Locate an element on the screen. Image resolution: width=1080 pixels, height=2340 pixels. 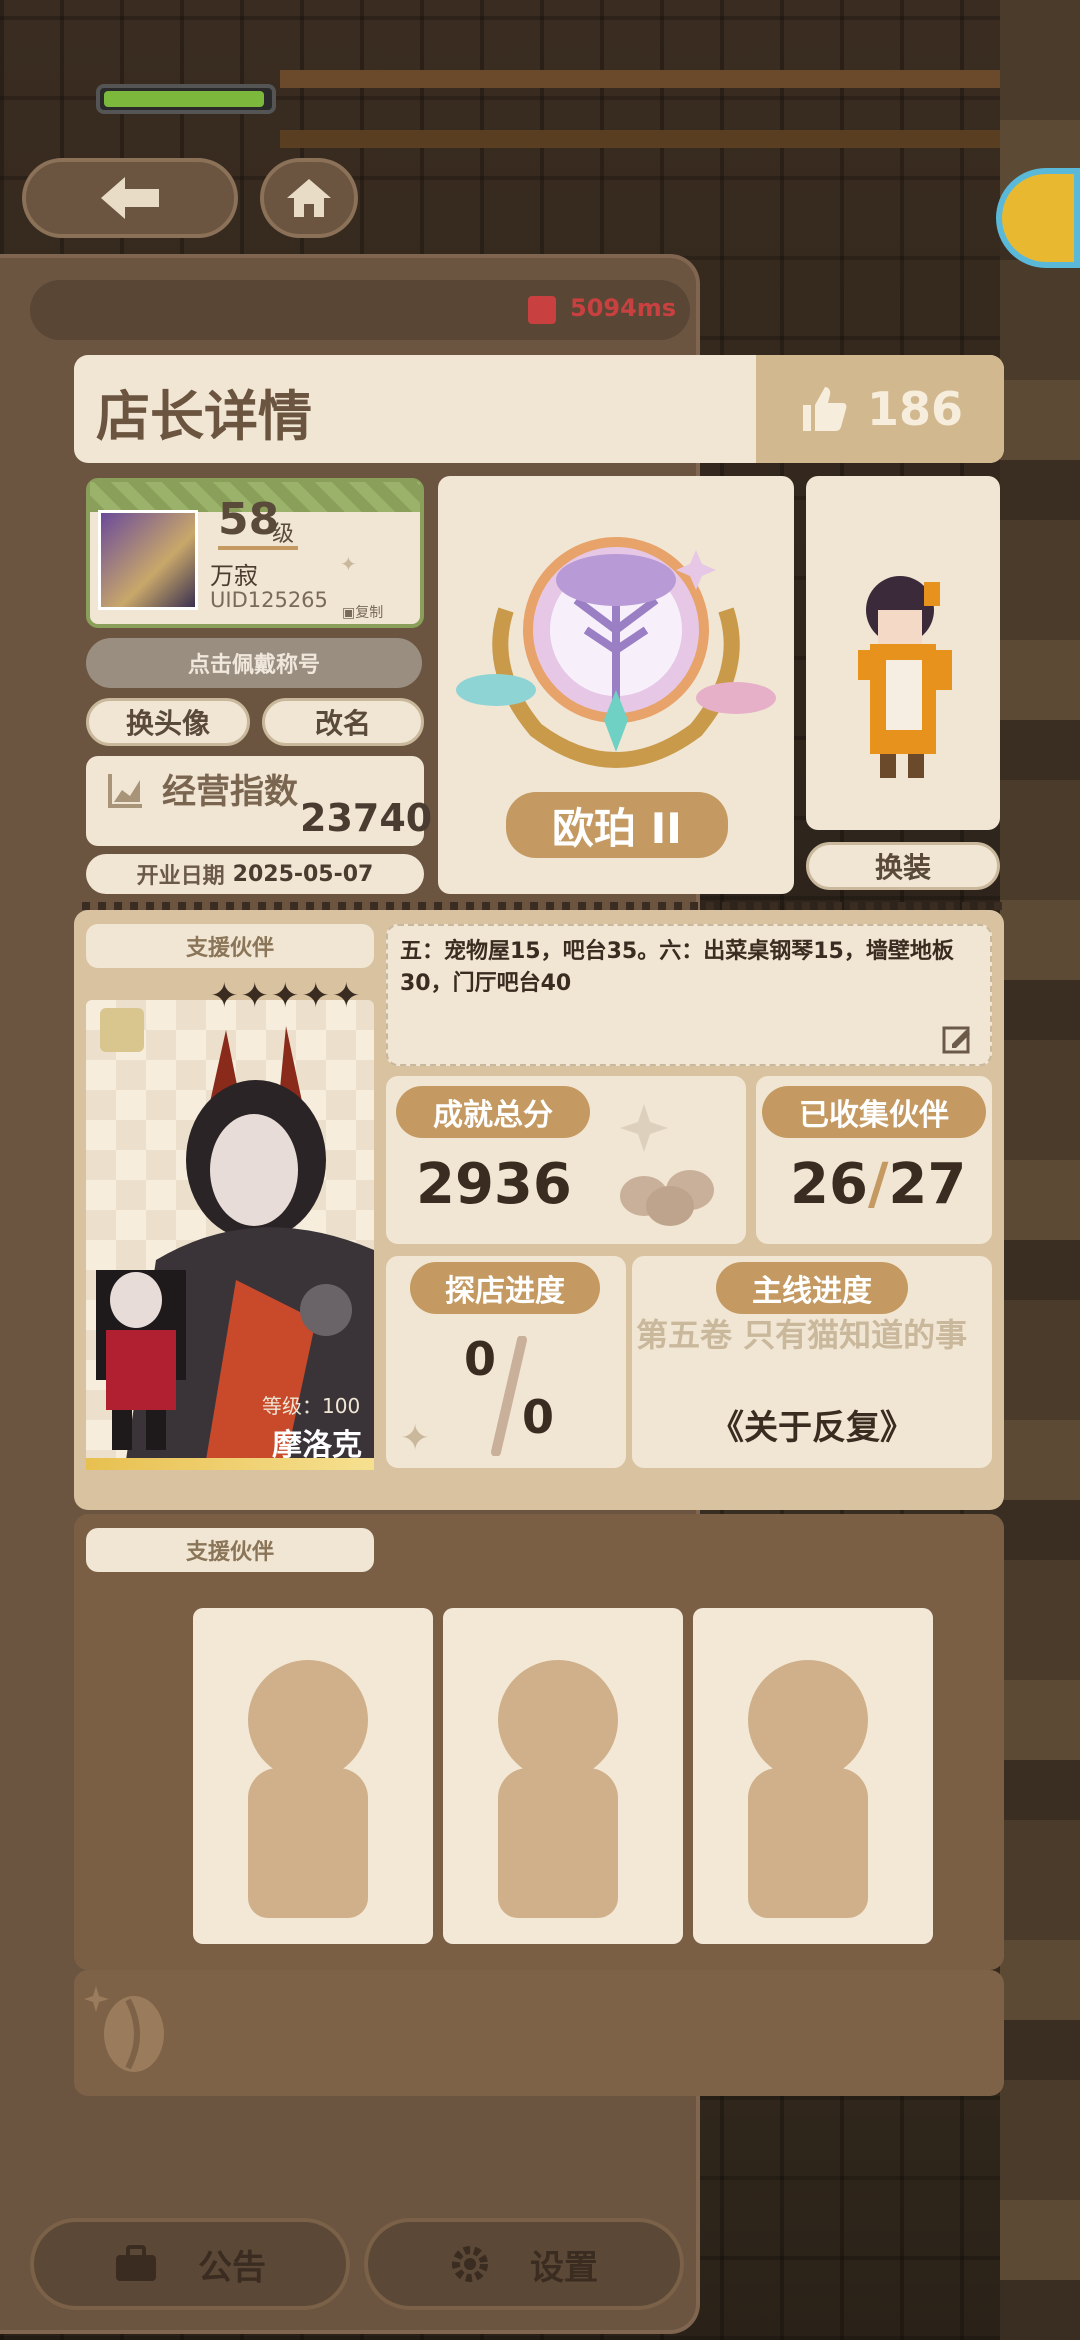
support-partners-label: 支援伙伴 is located at coordinates (230, 1550).